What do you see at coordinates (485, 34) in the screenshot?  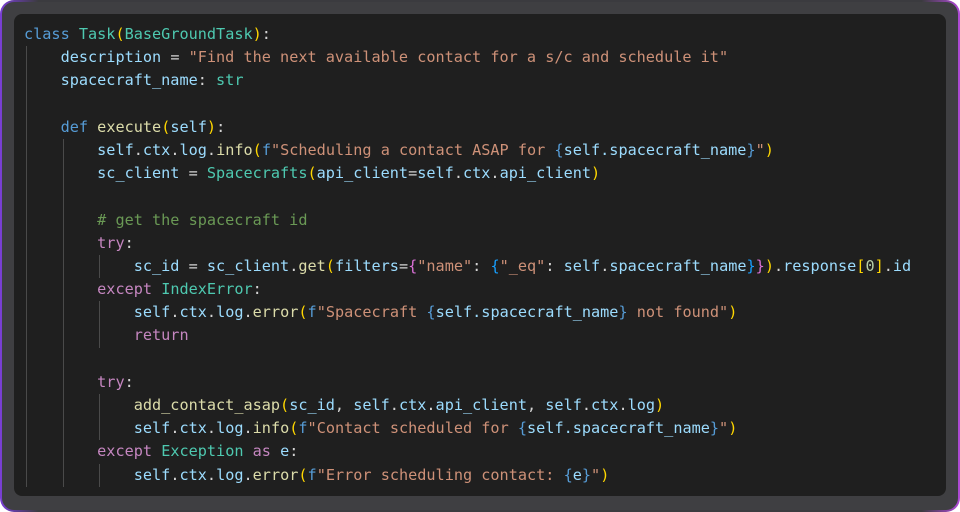 I see `code-line: class Task(BaseGroundTask):` at bounding box center [485, 34].